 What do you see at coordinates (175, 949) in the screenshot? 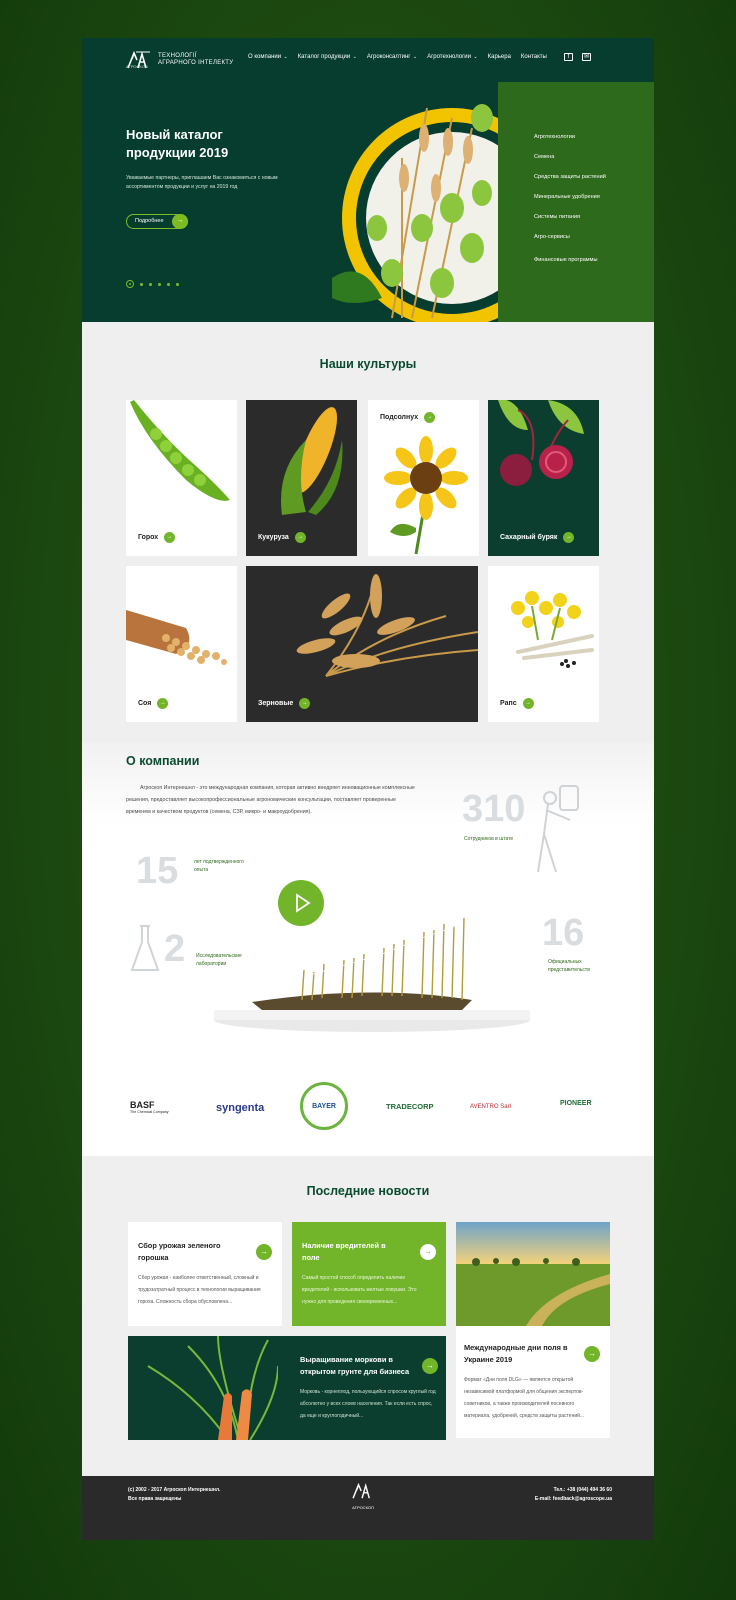
I see `stat-value: 2` at bounding box center [175, 949].